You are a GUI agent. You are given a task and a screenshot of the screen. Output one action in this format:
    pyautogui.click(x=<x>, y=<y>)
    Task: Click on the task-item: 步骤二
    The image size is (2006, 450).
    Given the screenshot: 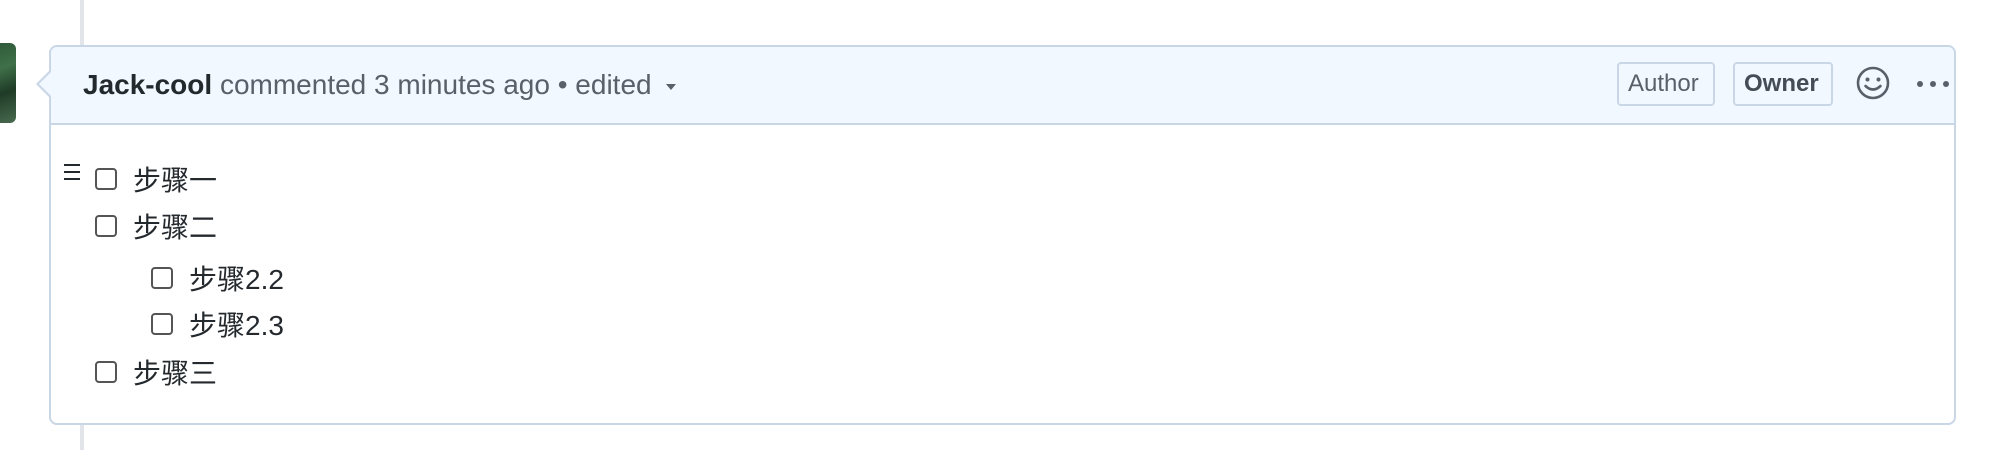 What is the action you would take?
    pyautogui.click(x=156, y=226)
    